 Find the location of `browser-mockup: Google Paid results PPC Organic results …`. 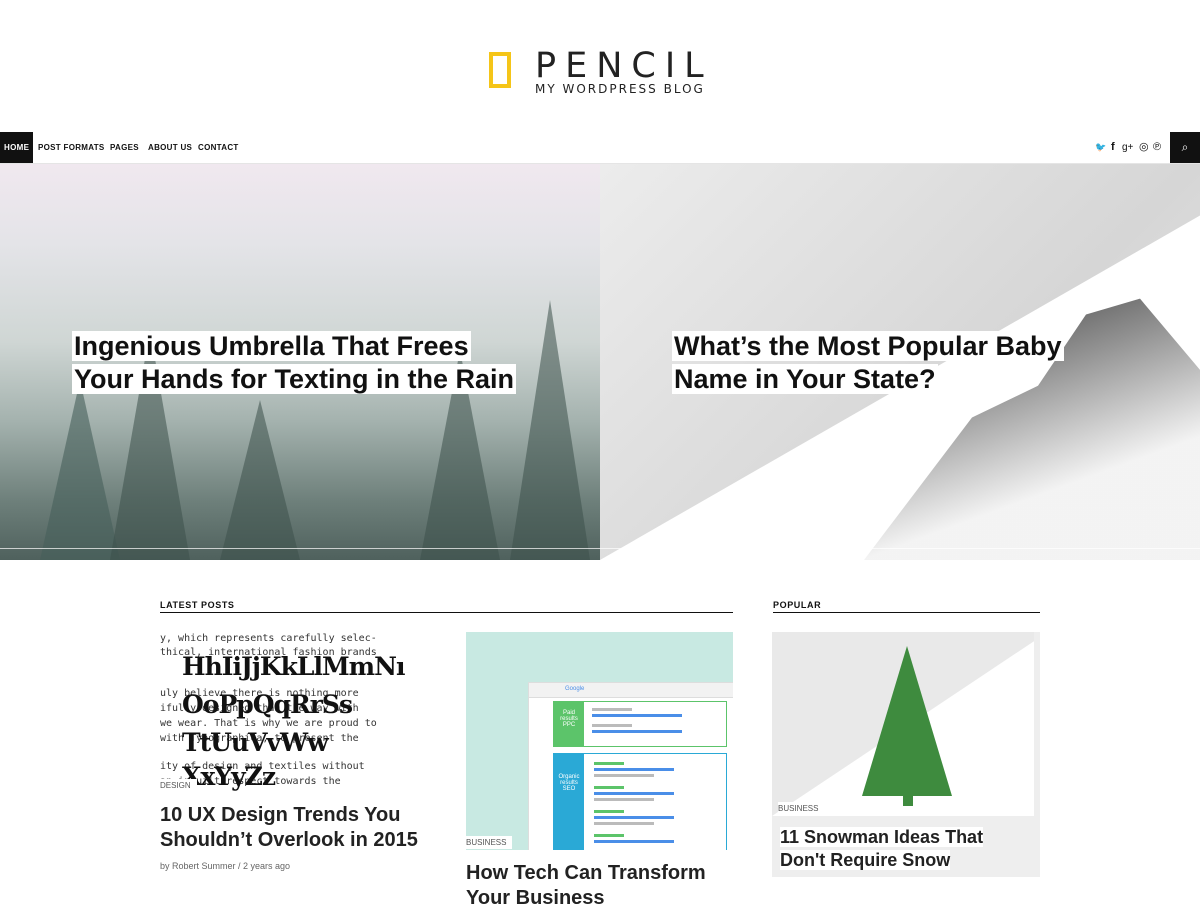

browser-mockup: Google Paid results PPC Organic results … is located at coordinates (630, 766).